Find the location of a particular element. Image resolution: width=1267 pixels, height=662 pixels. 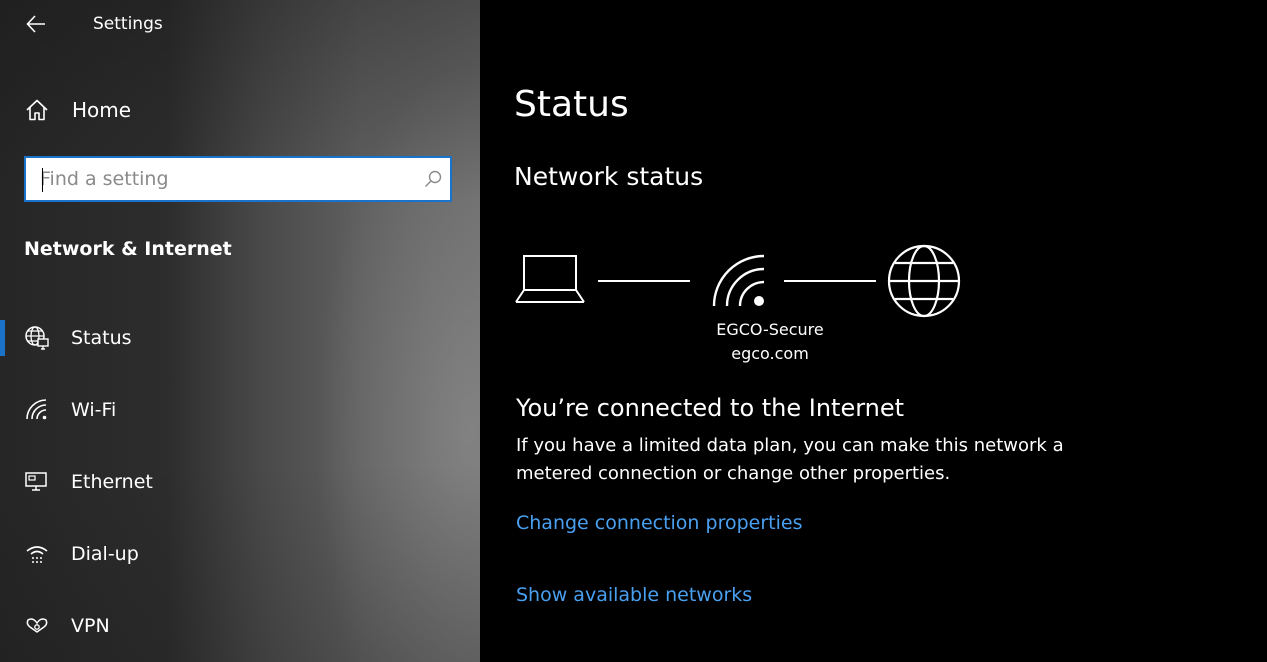

section-title: Network & Internet is located at coordinates (128, 249).